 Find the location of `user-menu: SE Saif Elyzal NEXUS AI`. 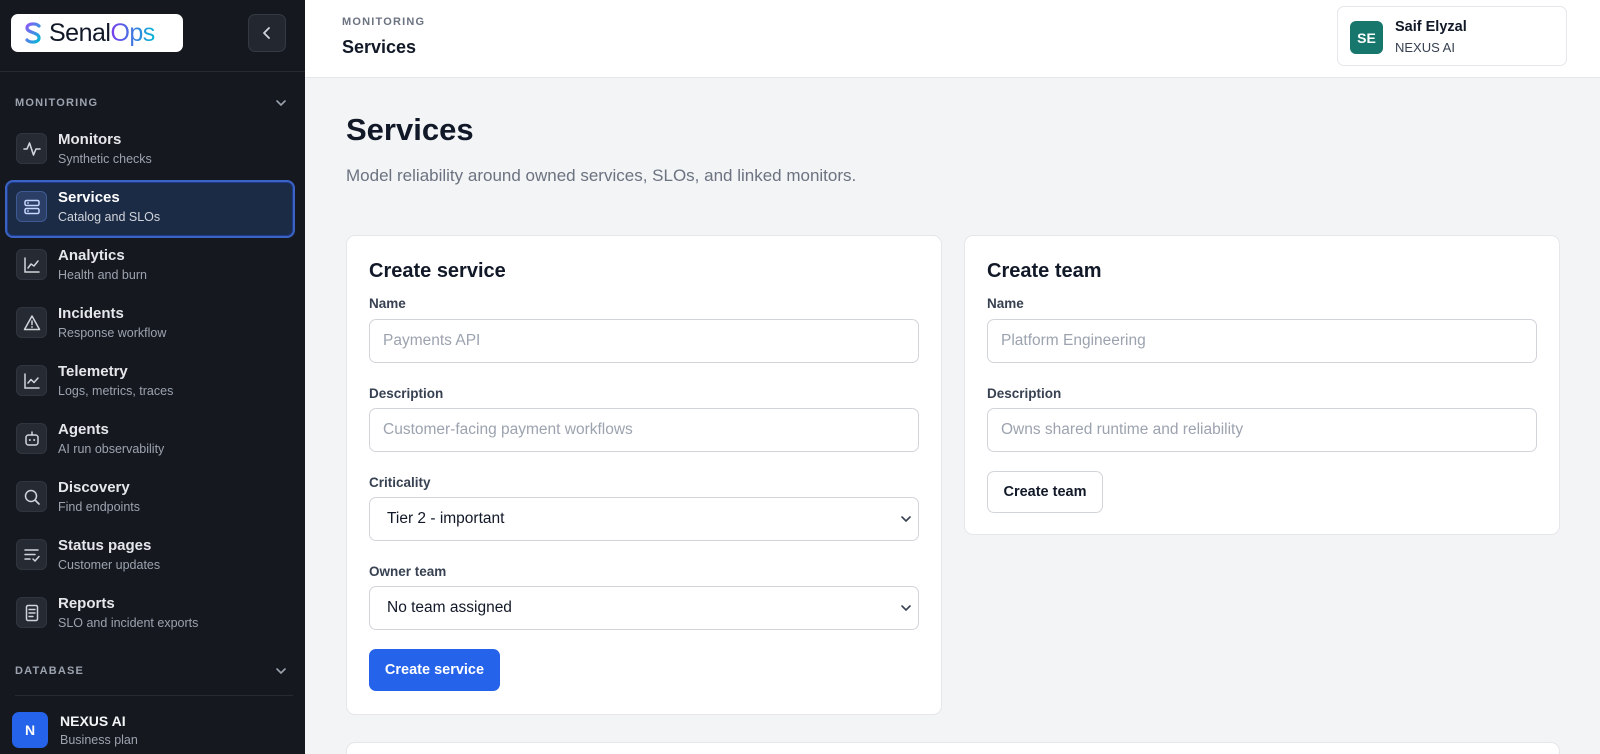

user-menu: SE Saif Elyzal NEXUS AI is located at coordinates (1452, 36).